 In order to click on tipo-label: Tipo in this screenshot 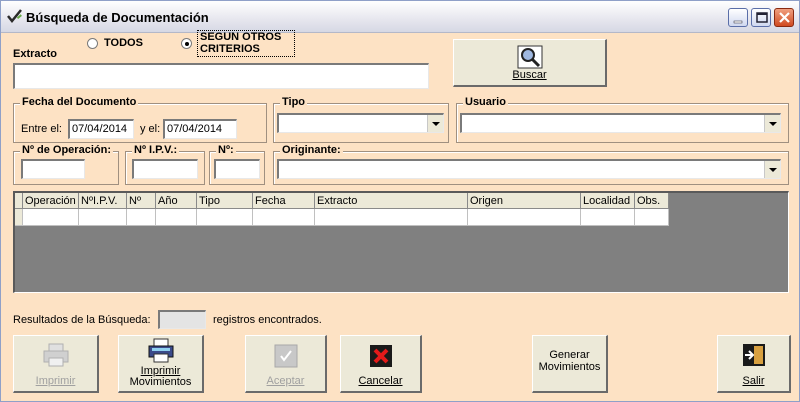, I will do `click(294, 102)`.